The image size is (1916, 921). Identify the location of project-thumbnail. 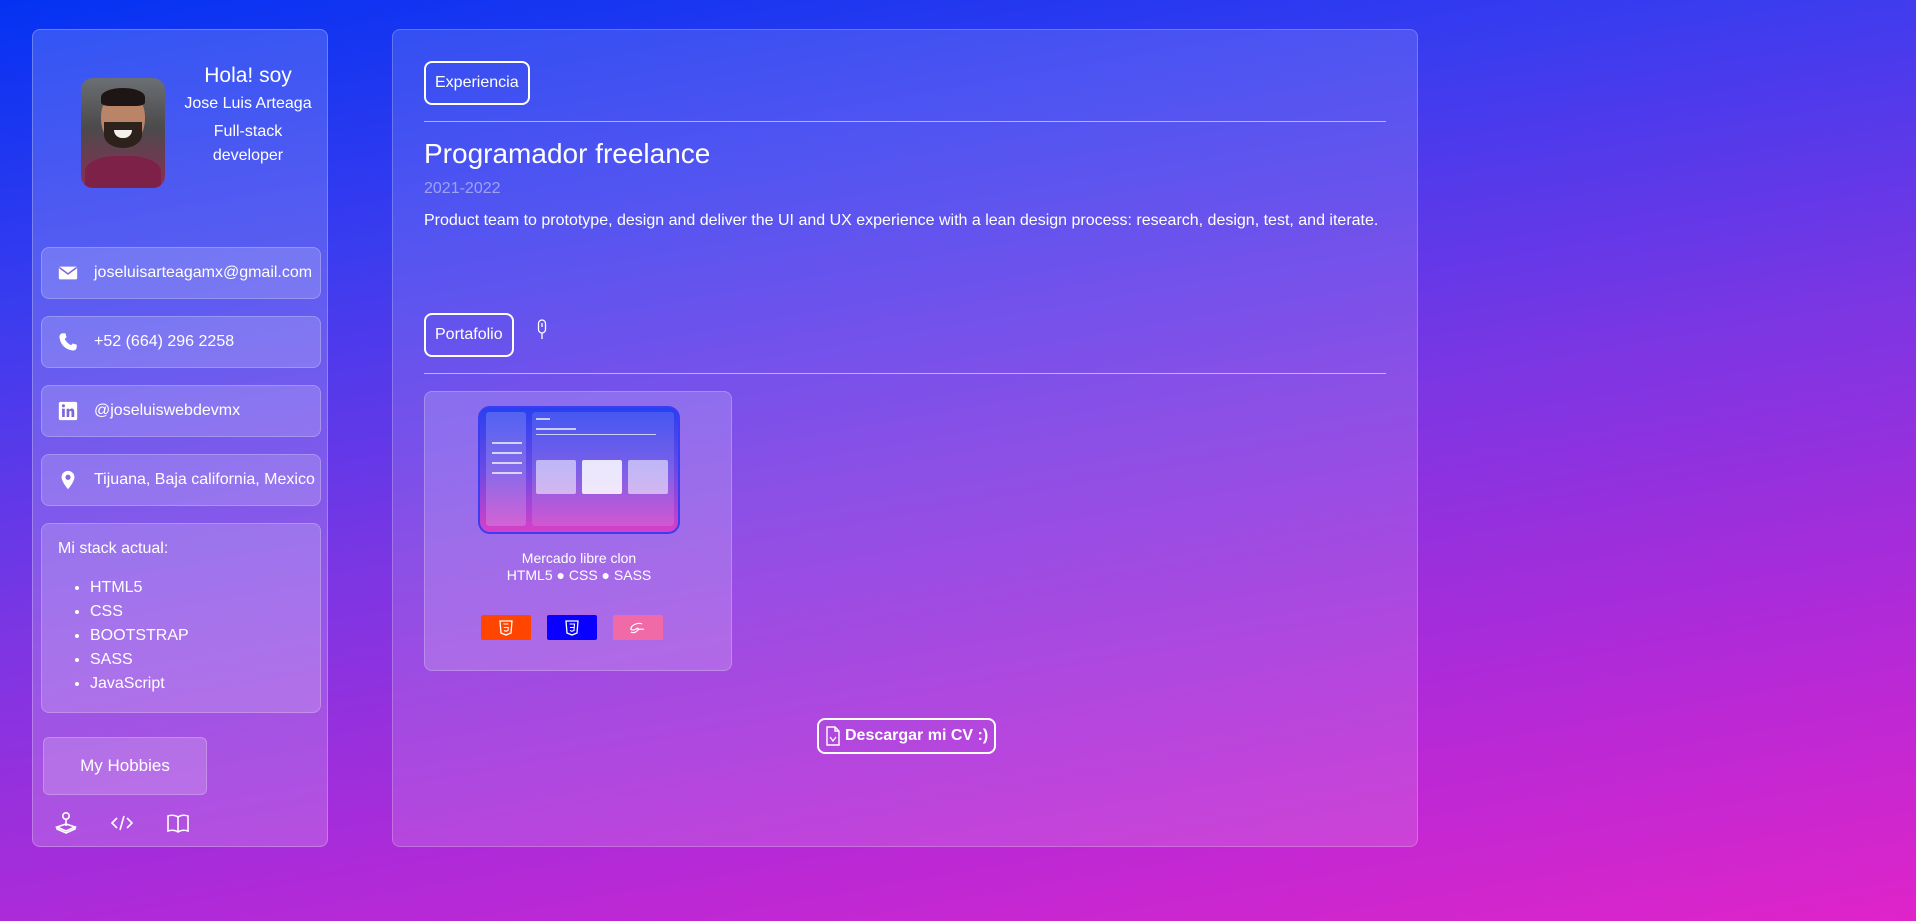
(579, 470).